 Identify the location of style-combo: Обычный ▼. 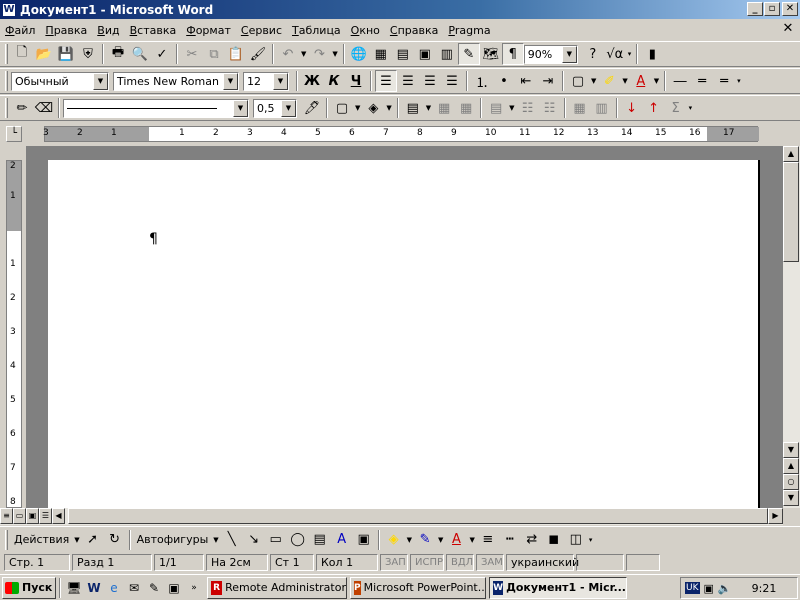
(60, 81).